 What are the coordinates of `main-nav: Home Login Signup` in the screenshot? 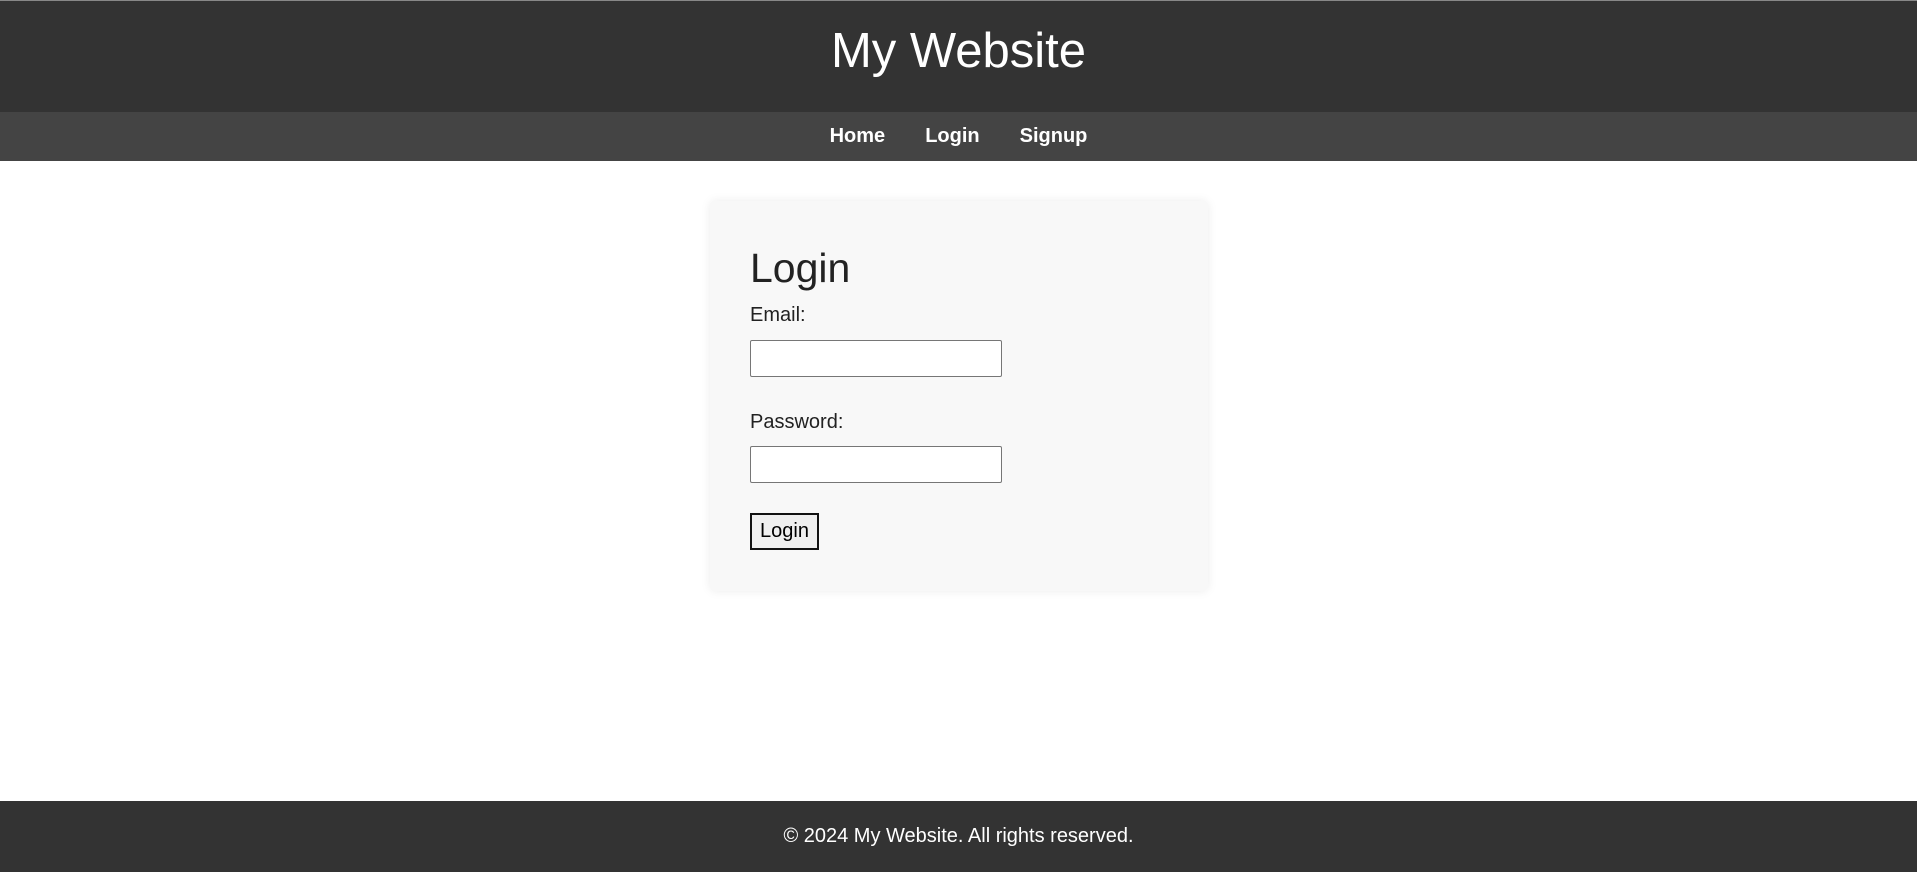 It's located at (958, 136).